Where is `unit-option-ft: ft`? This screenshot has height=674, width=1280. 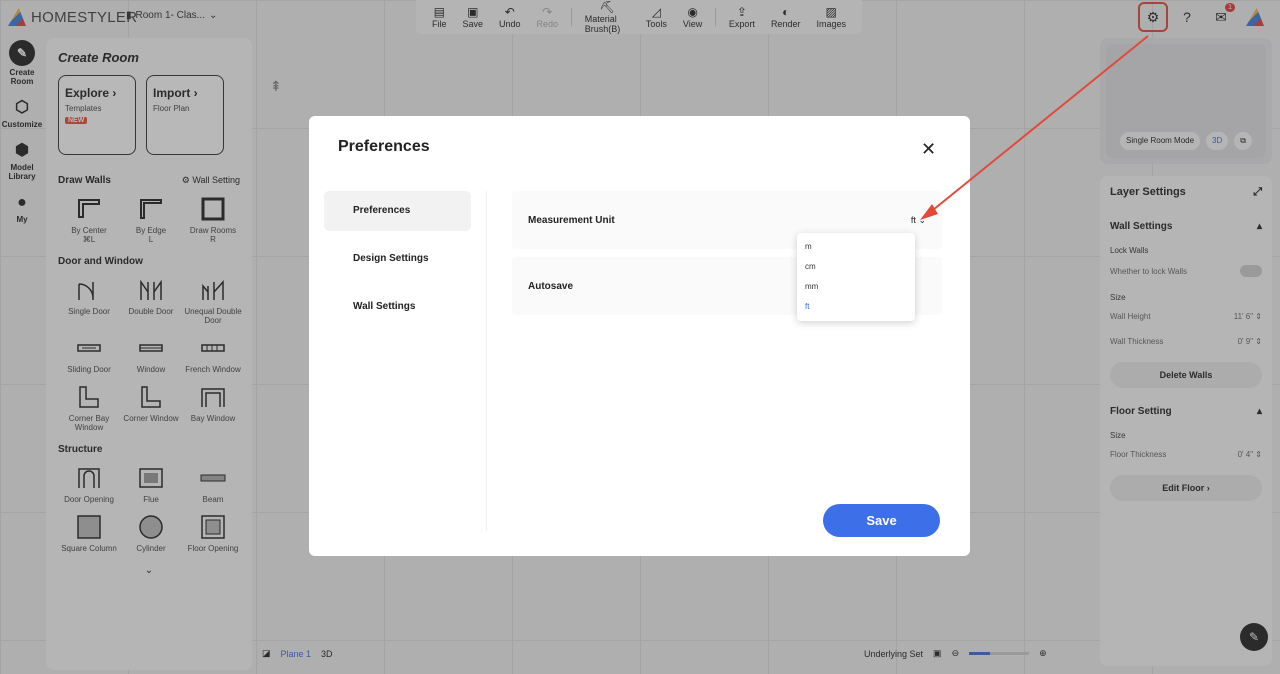 unit-option-ft: ft is located at coordinates (856, 307).